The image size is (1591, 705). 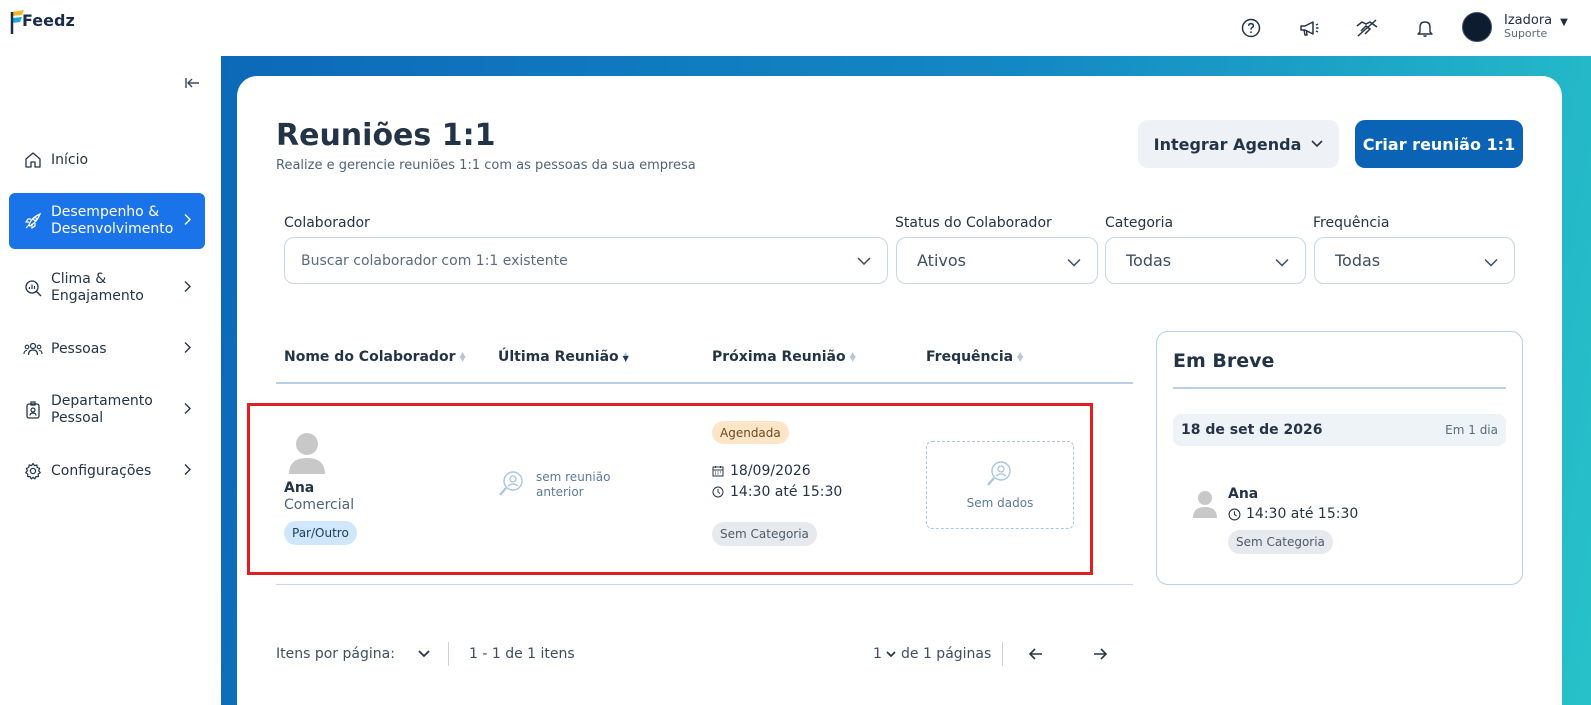 I want to click on sidebar-item-clima: Clima & Engajamento, so click(x=107, y=288).